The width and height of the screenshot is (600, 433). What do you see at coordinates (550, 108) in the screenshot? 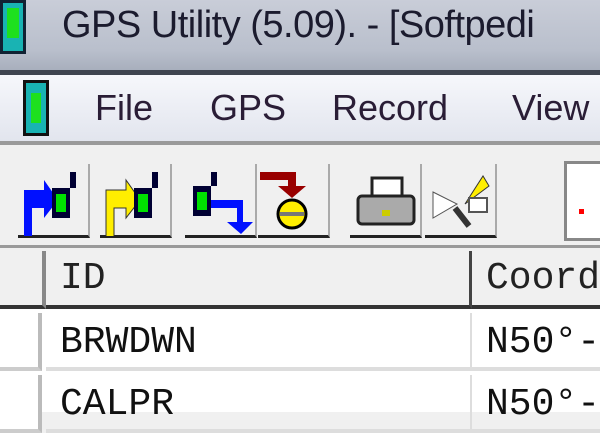
I see `menu-view: View` at bounding box center [550, 108].